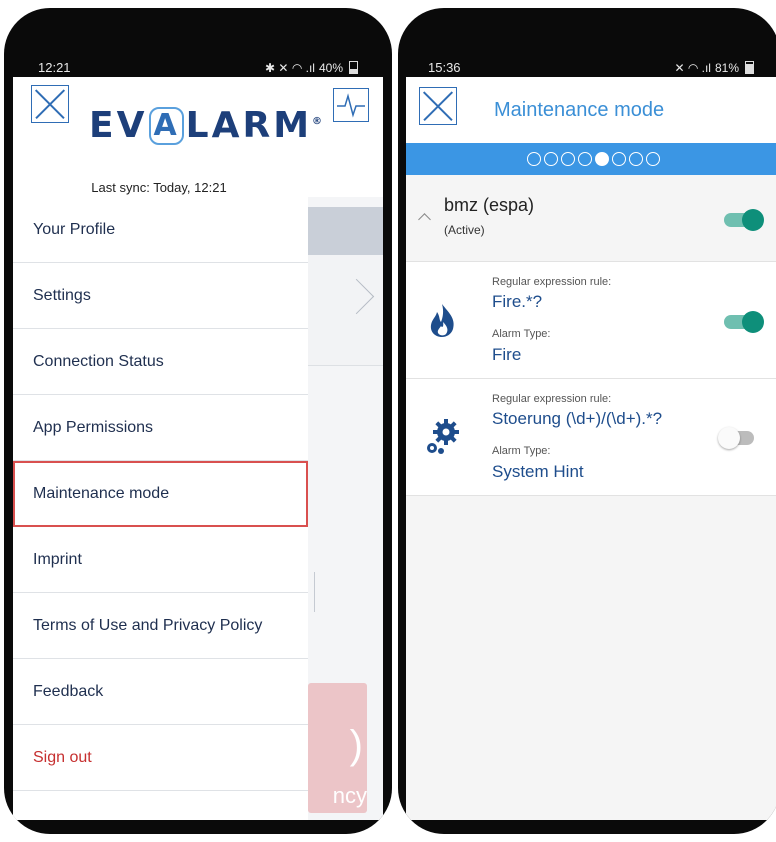 The height and width of the screenshot is (842, 776). Describe the element at coordinates (160, 362) in the screenshot. I see `menu-item-connection-status: Connection Status` at that location.